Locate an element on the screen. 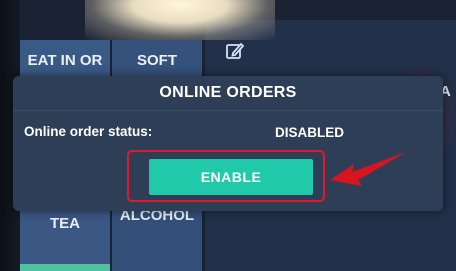 The width and height of the screenshot is (456, 271). category-tile-alcohol: ALCOHOL is located at coordinates (157, 238).